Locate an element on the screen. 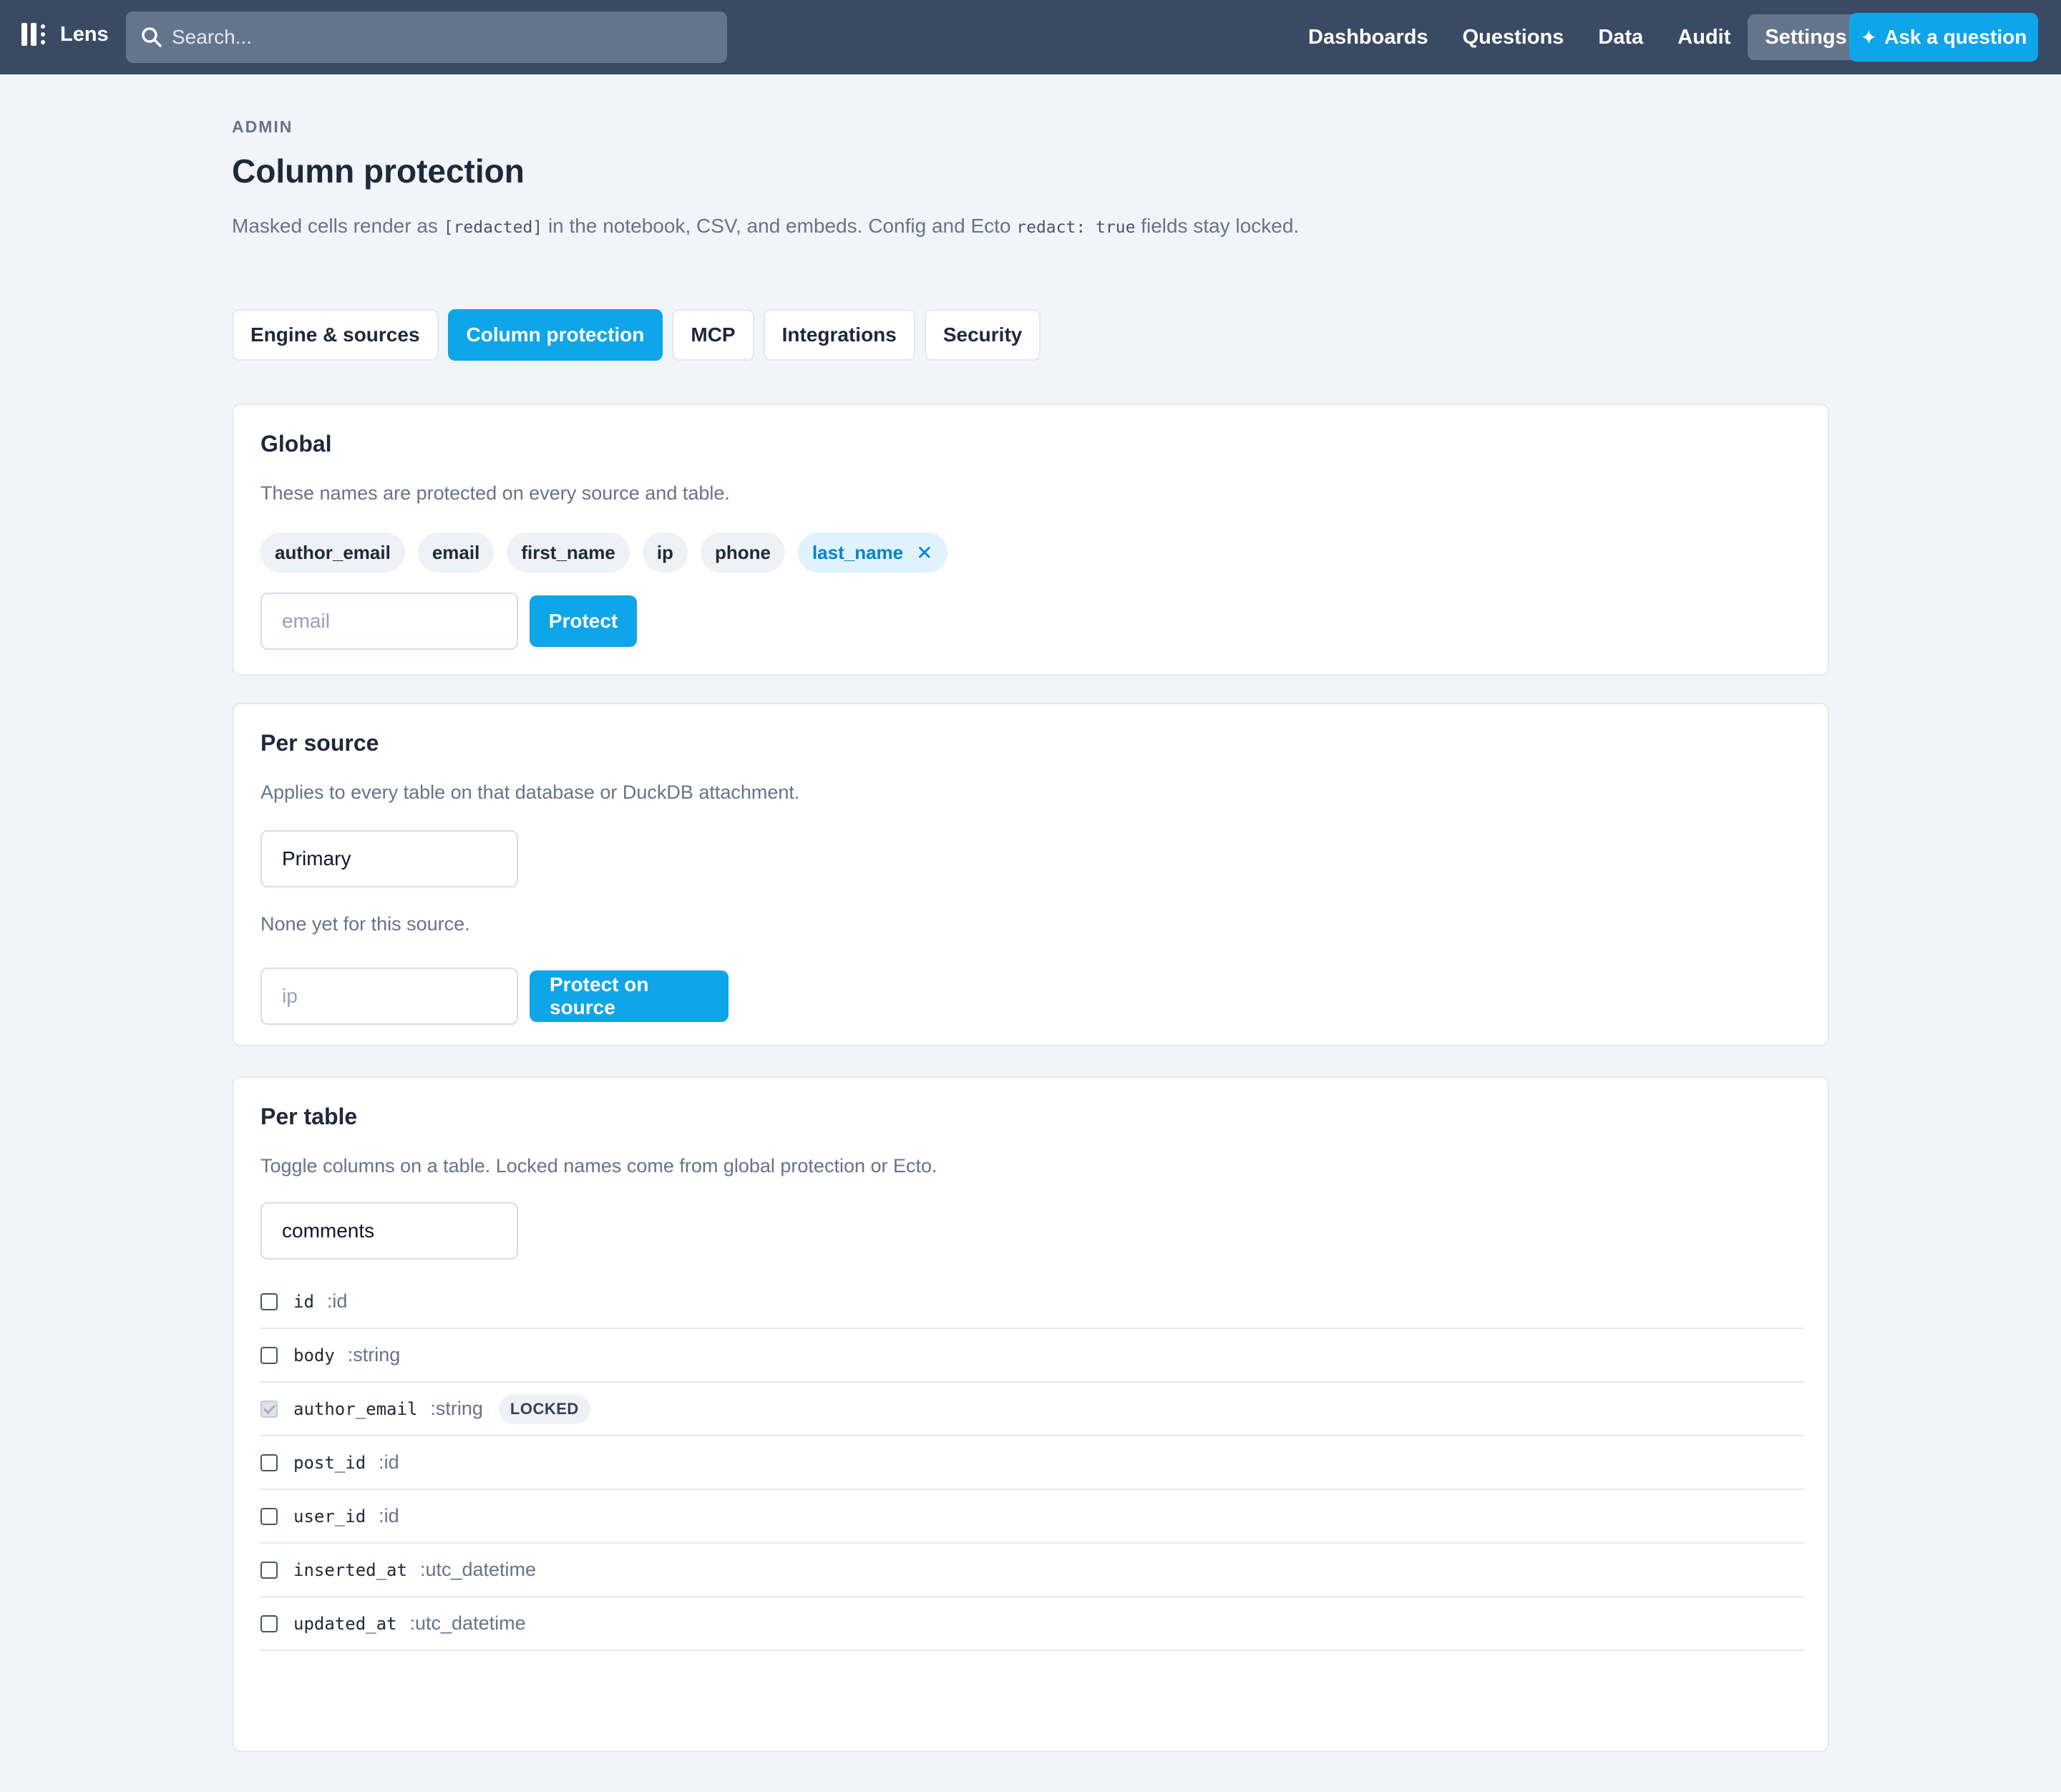 This screenshot has height=1792, width=2061. search-bar is located at coordinates (426, 37).